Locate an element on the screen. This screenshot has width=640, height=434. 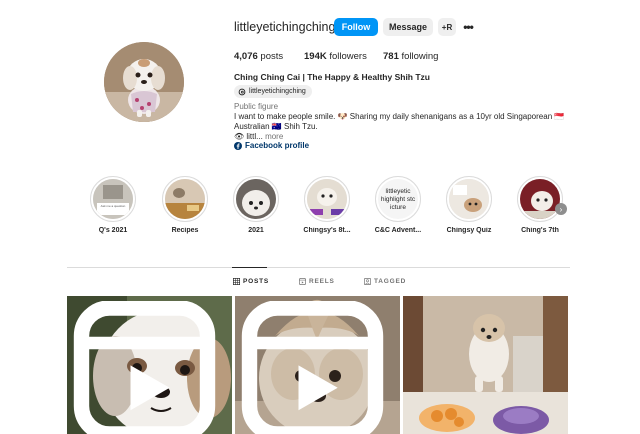
message-button: Message is located at coordinates (408, 27).